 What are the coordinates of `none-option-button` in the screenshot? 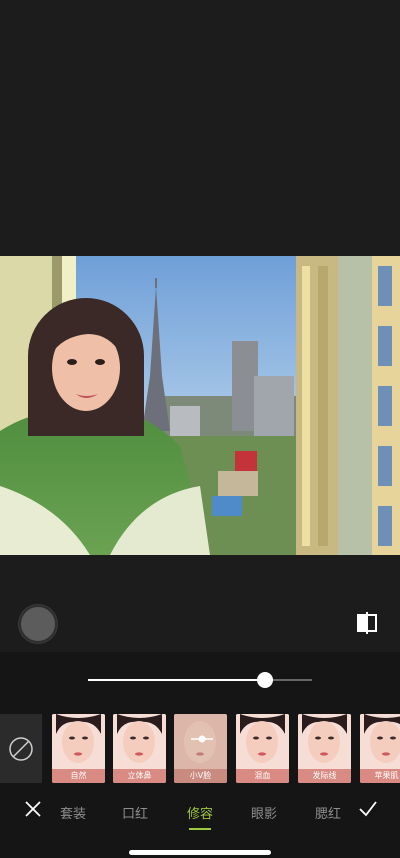 It's located at (21, 748).